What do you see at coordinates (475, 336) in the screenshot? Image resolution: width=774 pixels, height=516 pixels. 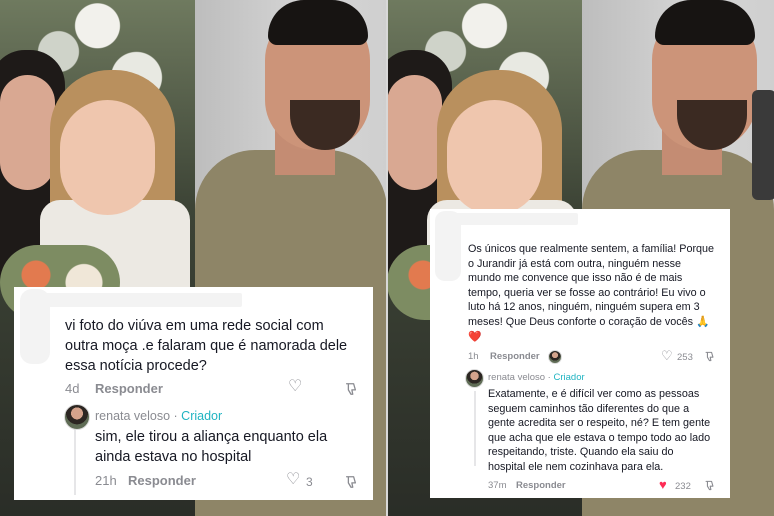 I see `red-heart-emoji: ❤️` at bounding box center [475, 336].